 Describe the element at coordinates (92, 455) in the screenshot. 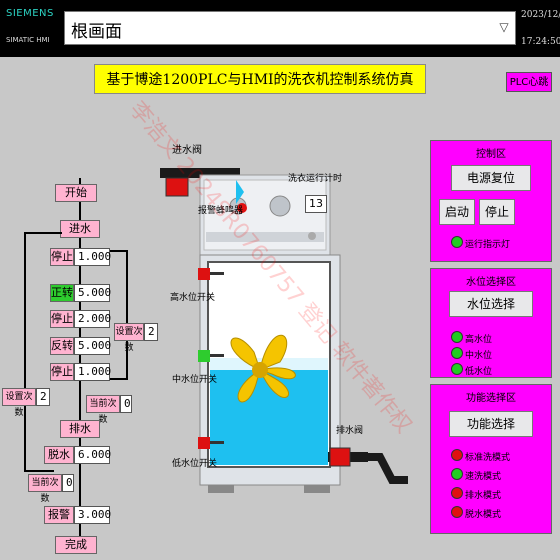

I see `flow-dehydrate-value: 6.000` at that location.